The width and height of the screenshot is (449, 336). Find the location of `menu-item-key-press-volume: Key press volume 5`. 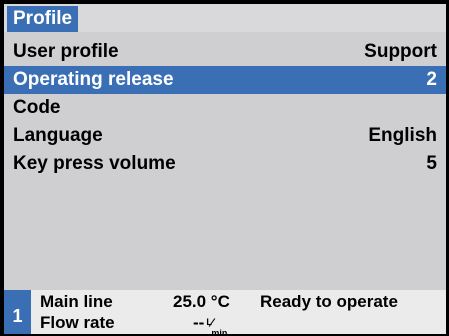

menu-item-key-press-volume: Key press volume 5 is located at coordinates (225, 164).